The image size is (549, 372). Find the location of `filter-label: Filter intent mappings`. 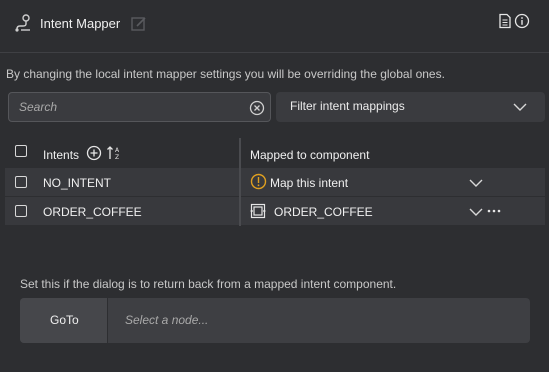

filter-label: Filter intent mappings is located at coordinates (347, 106).